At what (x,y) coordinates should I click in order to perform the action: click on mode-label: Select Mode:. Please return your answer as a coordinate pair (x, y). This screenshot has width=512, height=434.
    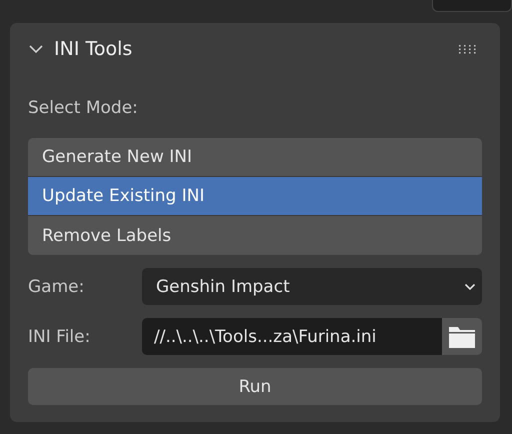
    Looking at the image, I should click on (83, 108).